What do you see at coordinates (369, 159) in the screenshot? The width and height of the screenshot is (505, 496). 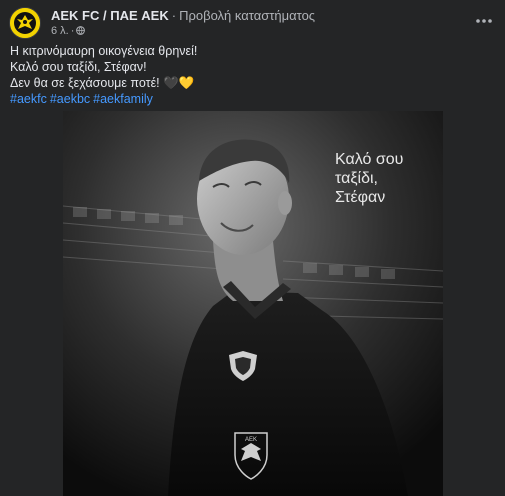 I see `overlay-line-1: Καλό σου` at bounding box center [369, 159].